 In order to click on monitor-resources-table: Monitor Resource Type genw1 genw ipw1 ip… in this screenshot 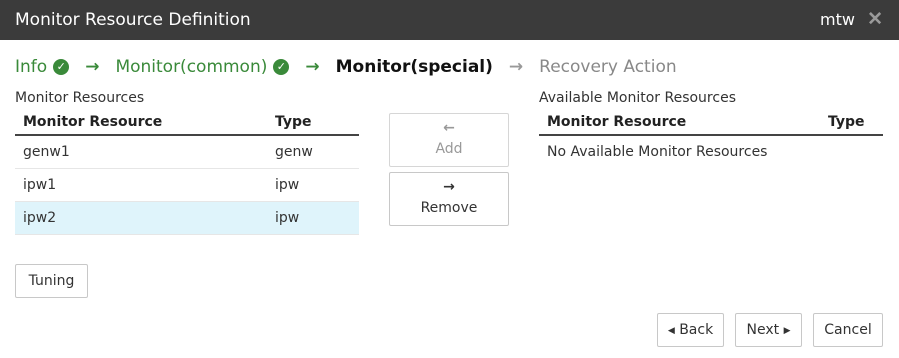, I will do `click(187, 172)`.